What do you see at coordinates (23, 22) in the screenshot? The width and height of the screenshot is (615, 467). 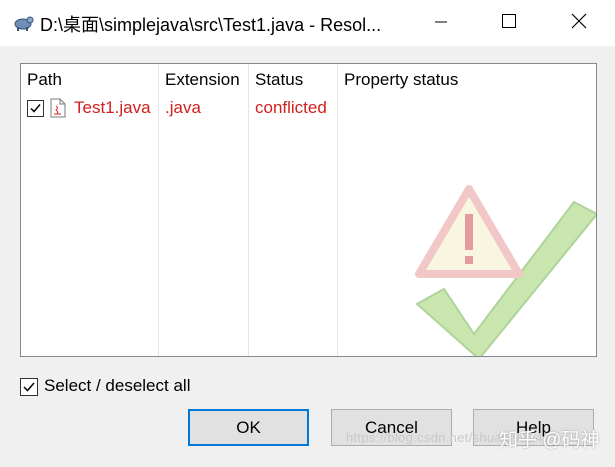 I see `tortoise-icon` at bounding box center [23, 22].